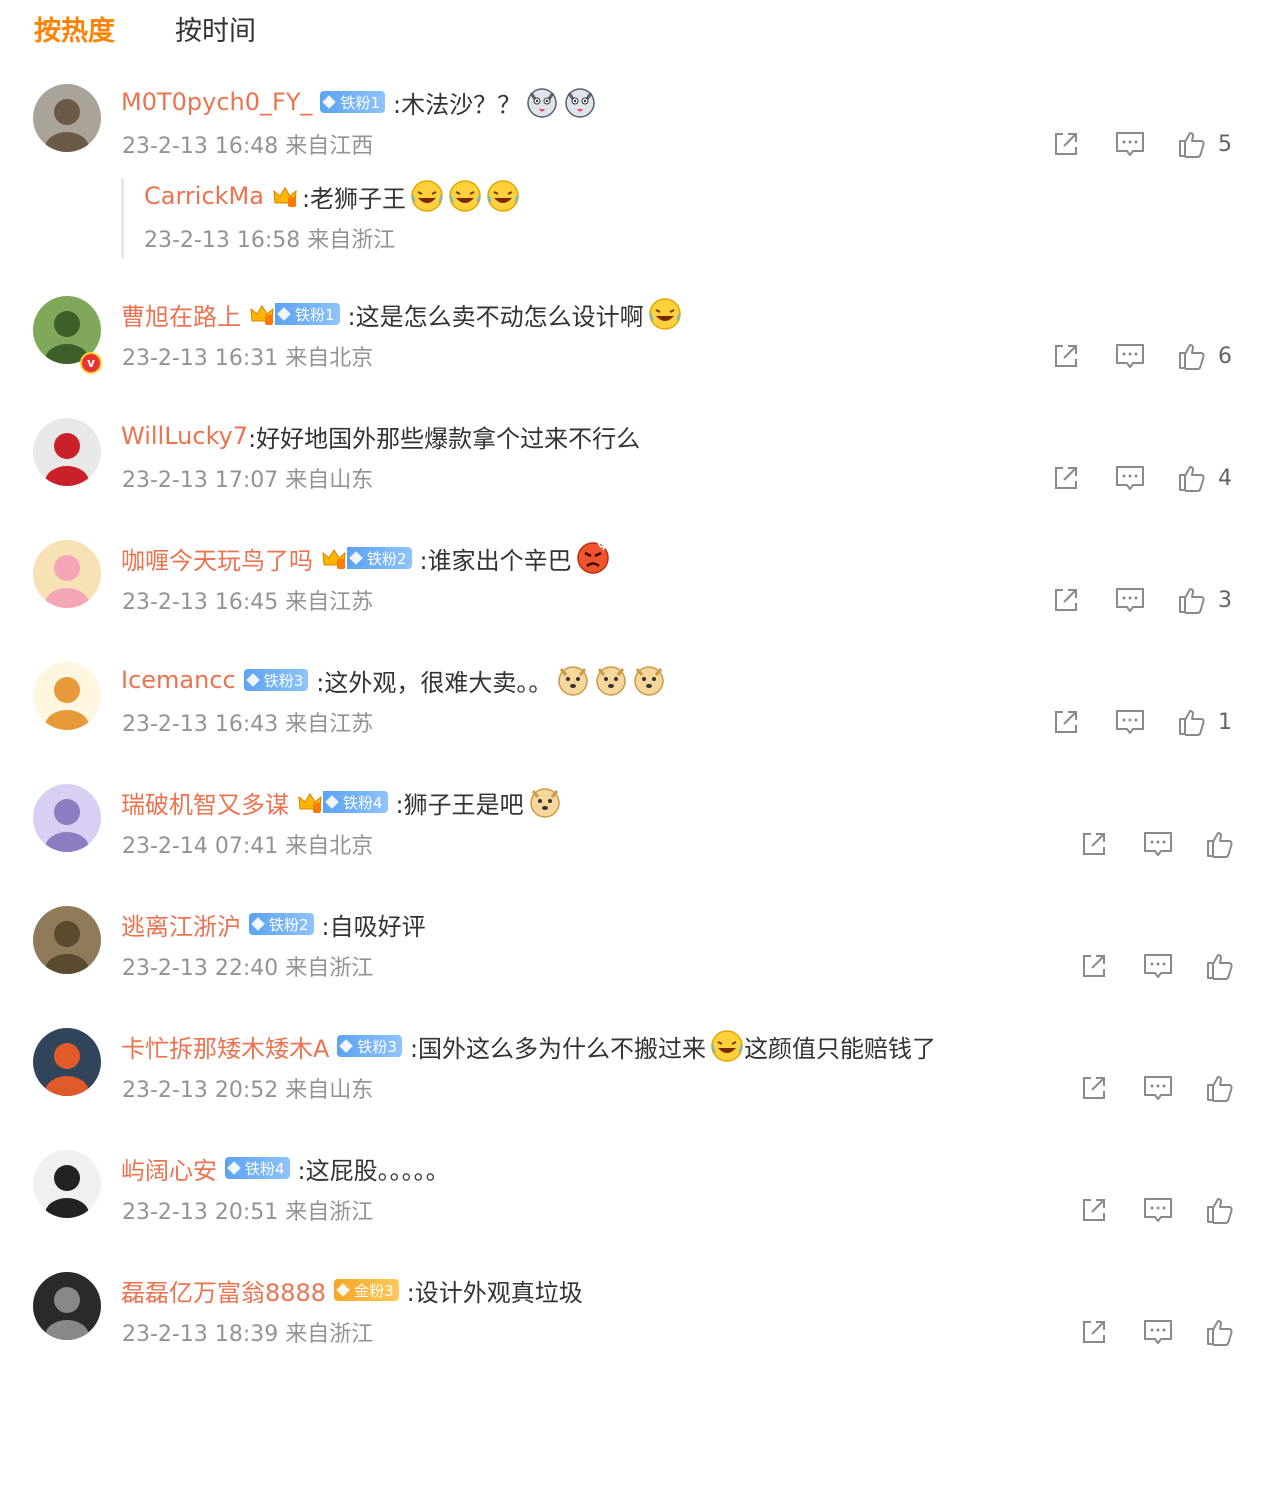 The width and height of the screenshot is (1263, 1490). What do you see at coordinates (248, 602) in the screenshot?
I see `comment-meta: 23-2-13 16:45 来自江苏` at bounding box center [248, 602].